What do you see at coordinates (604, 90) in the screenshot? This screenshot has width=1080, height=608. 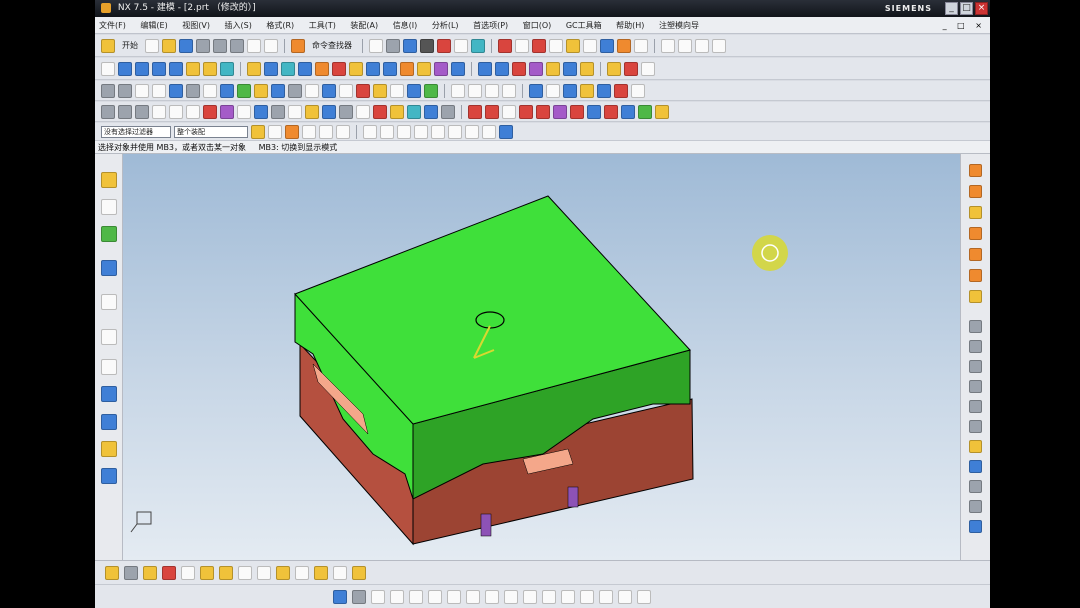 I see `curvature-icon` at bounding box center [604, 90].